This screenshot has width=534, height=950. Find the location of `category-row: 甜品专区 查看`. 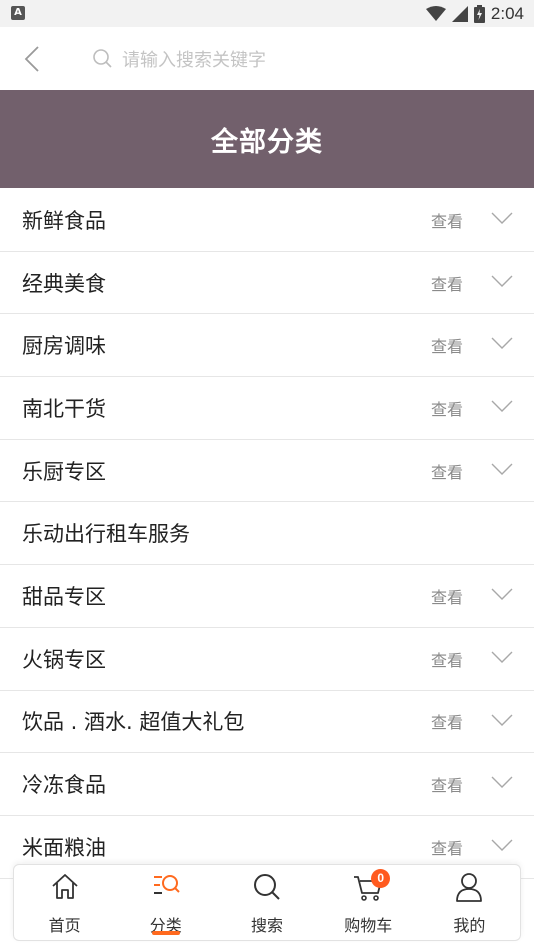

category-row: 甜品专区 查看 is located at coordinates (267, 596).